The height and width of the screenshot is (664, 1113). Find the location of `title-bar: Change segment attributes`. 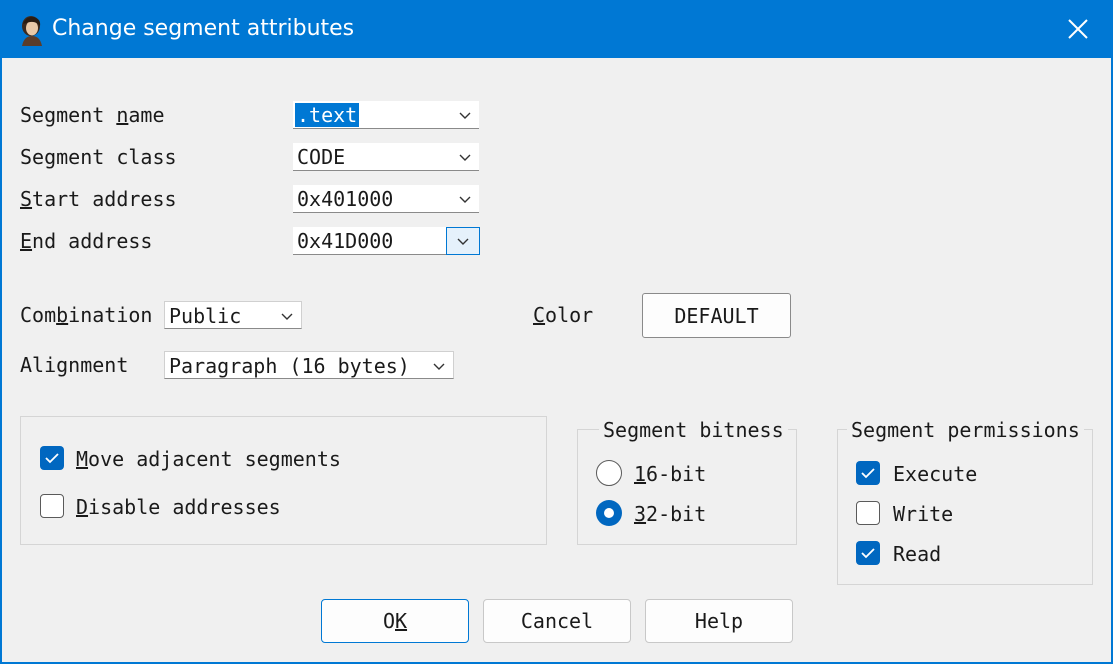

title-bar: Change segment attributes is located at coordinates (556, 29).